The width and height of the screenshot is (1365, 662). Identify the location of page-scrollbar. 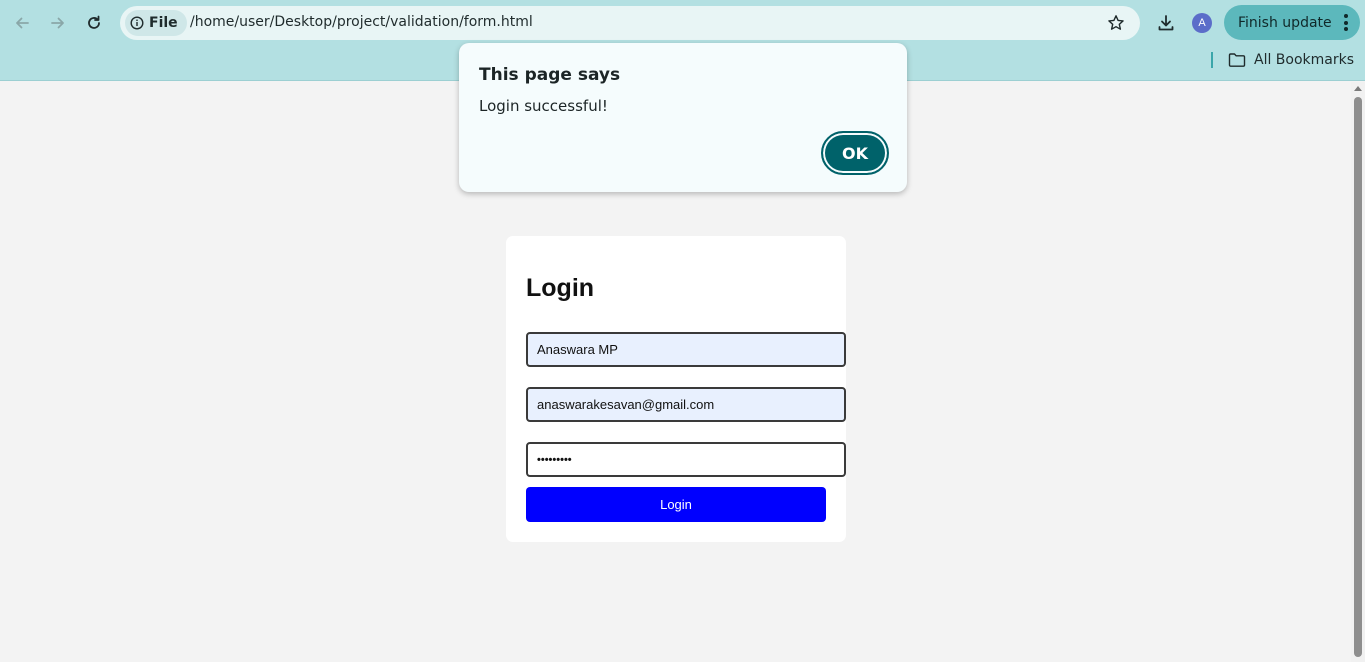
(1358, 372).